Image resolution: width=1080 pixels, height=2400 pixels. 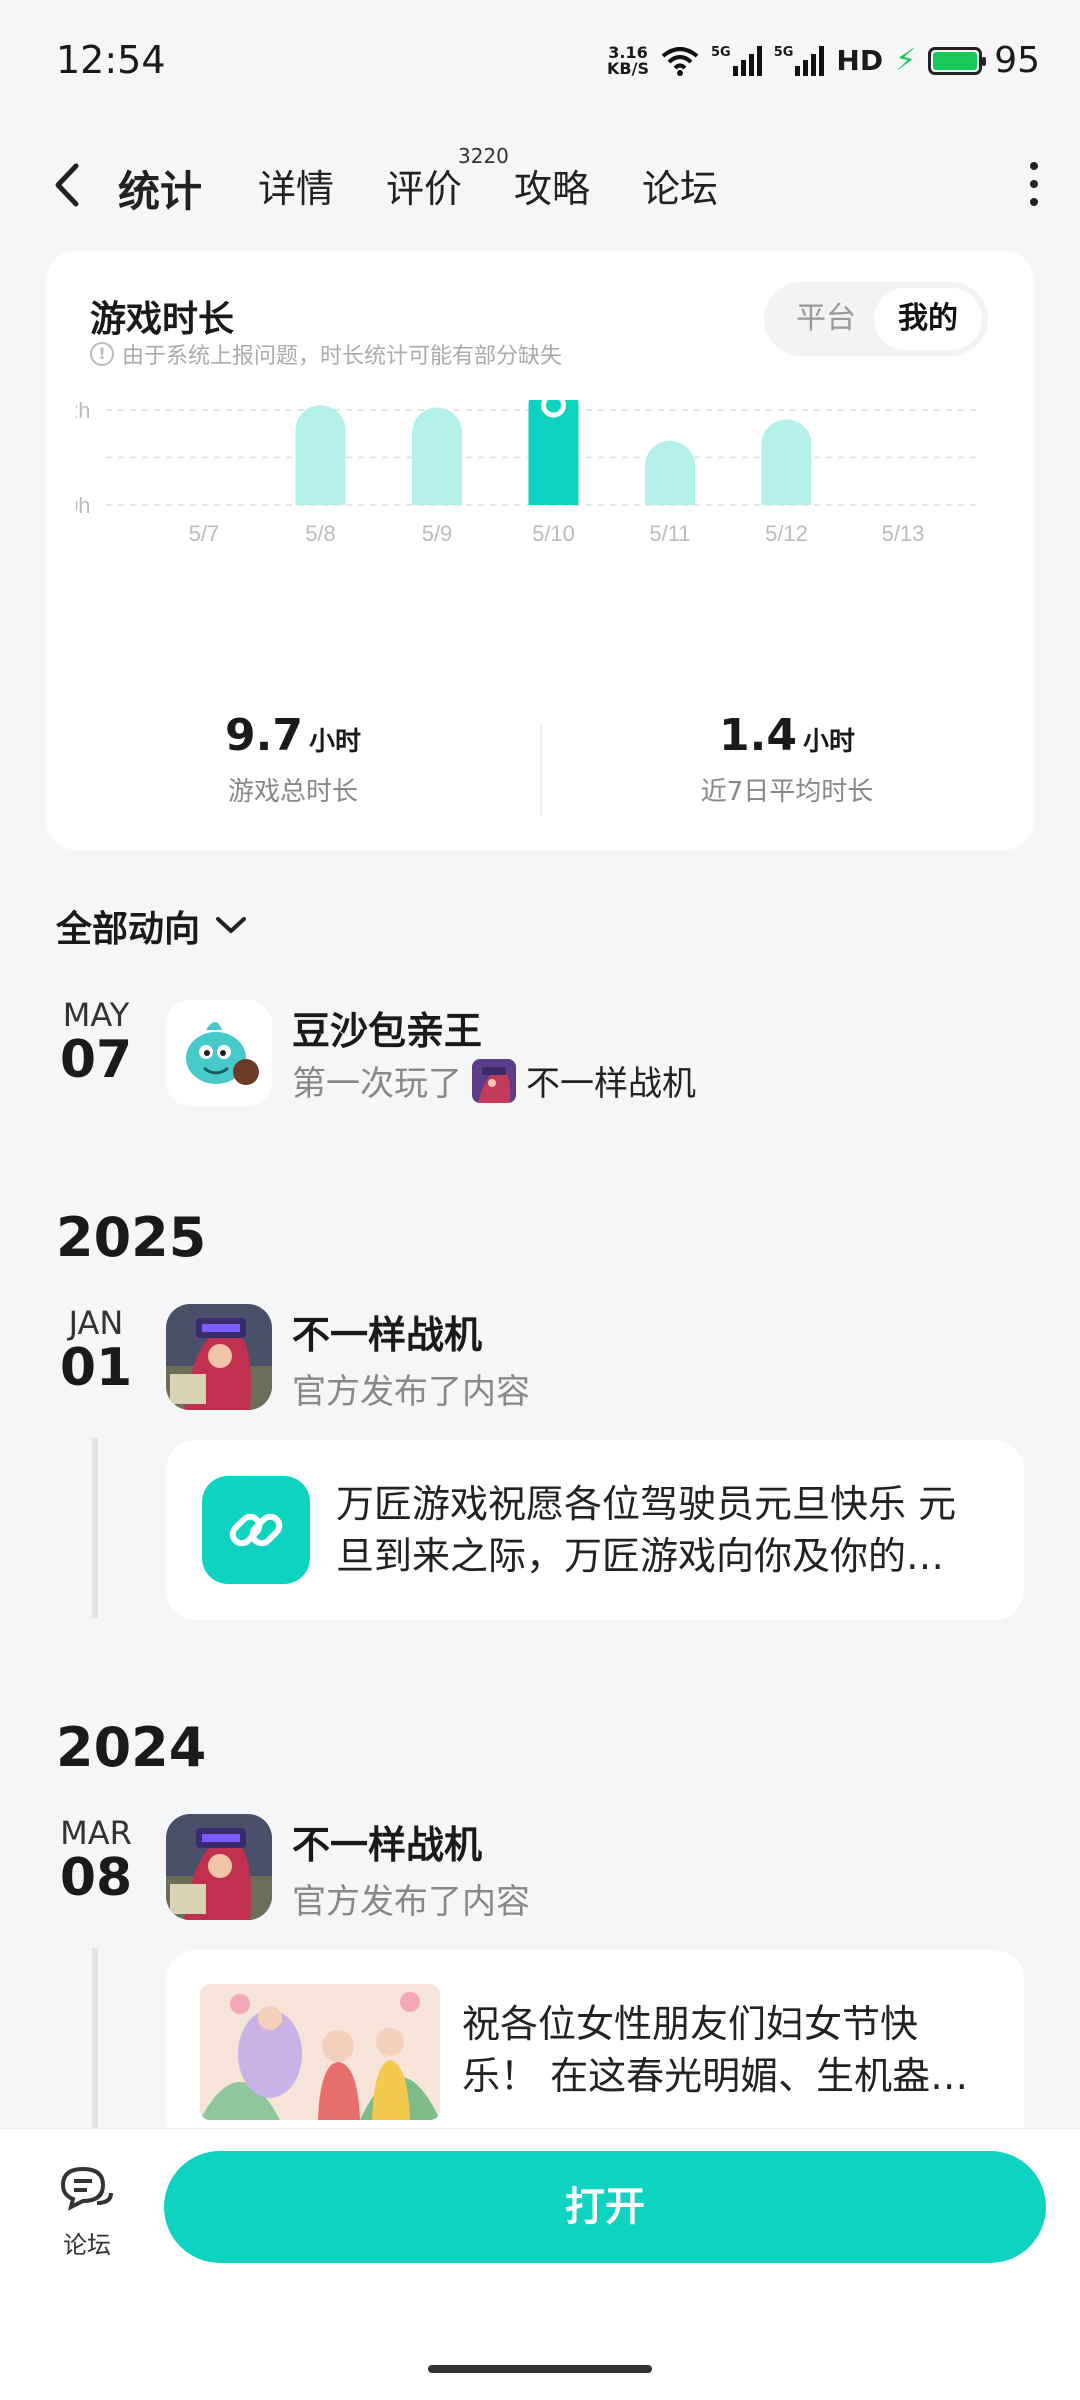 I want to click on cell-signal-1: 5G, so click(x=736, y=60).